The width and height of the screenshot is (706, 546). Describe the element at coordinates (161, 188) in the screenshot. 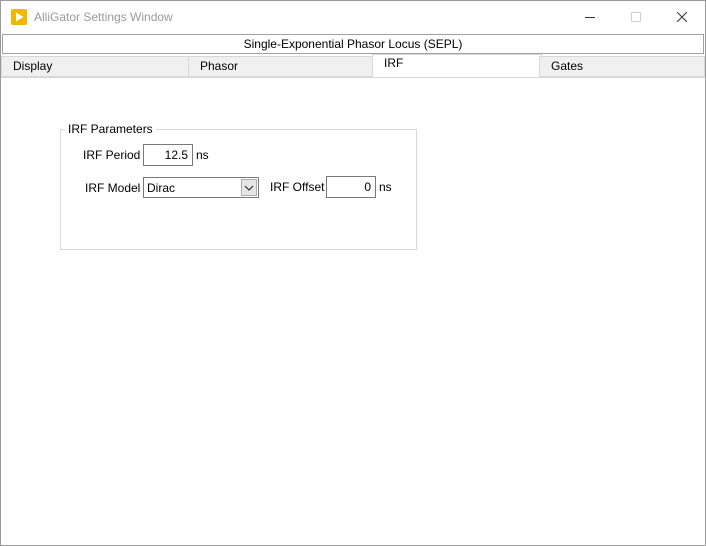

I see `irf-model-value: Dirac` at that location.